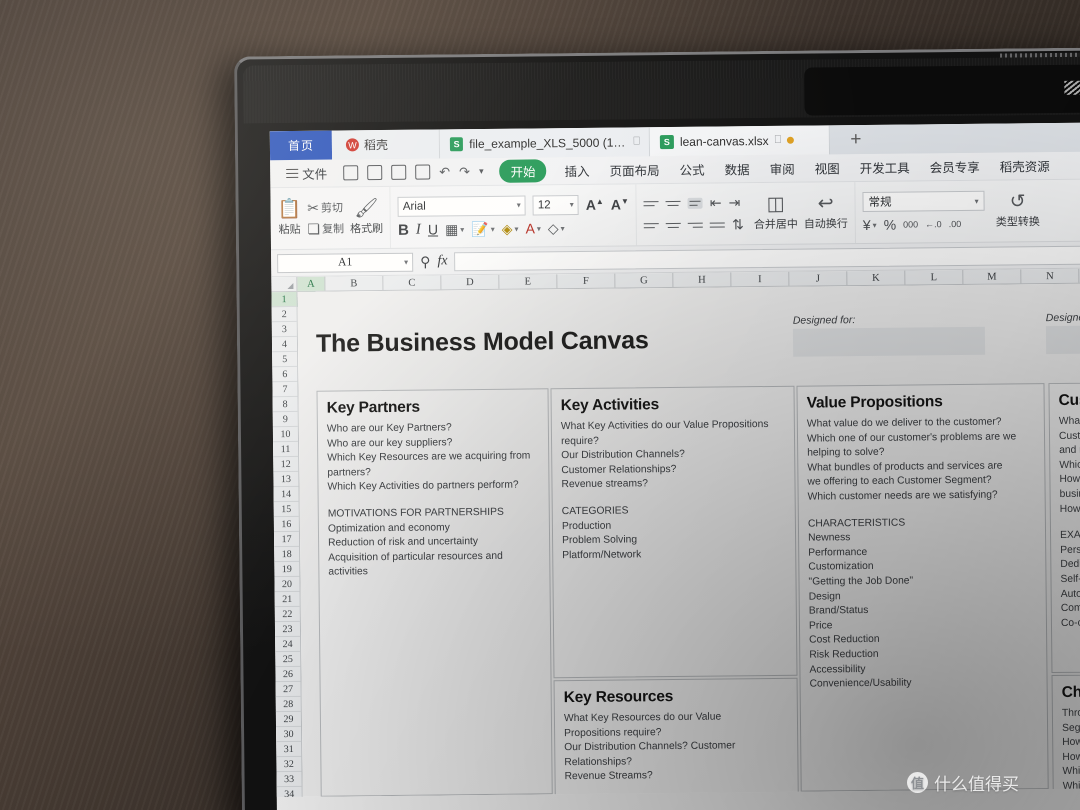 The width and height of the screenshot is (1080, 810). Describe the element at coordinates (288, 659) in the screenshot. I see `row-header-25: 25` at that location.